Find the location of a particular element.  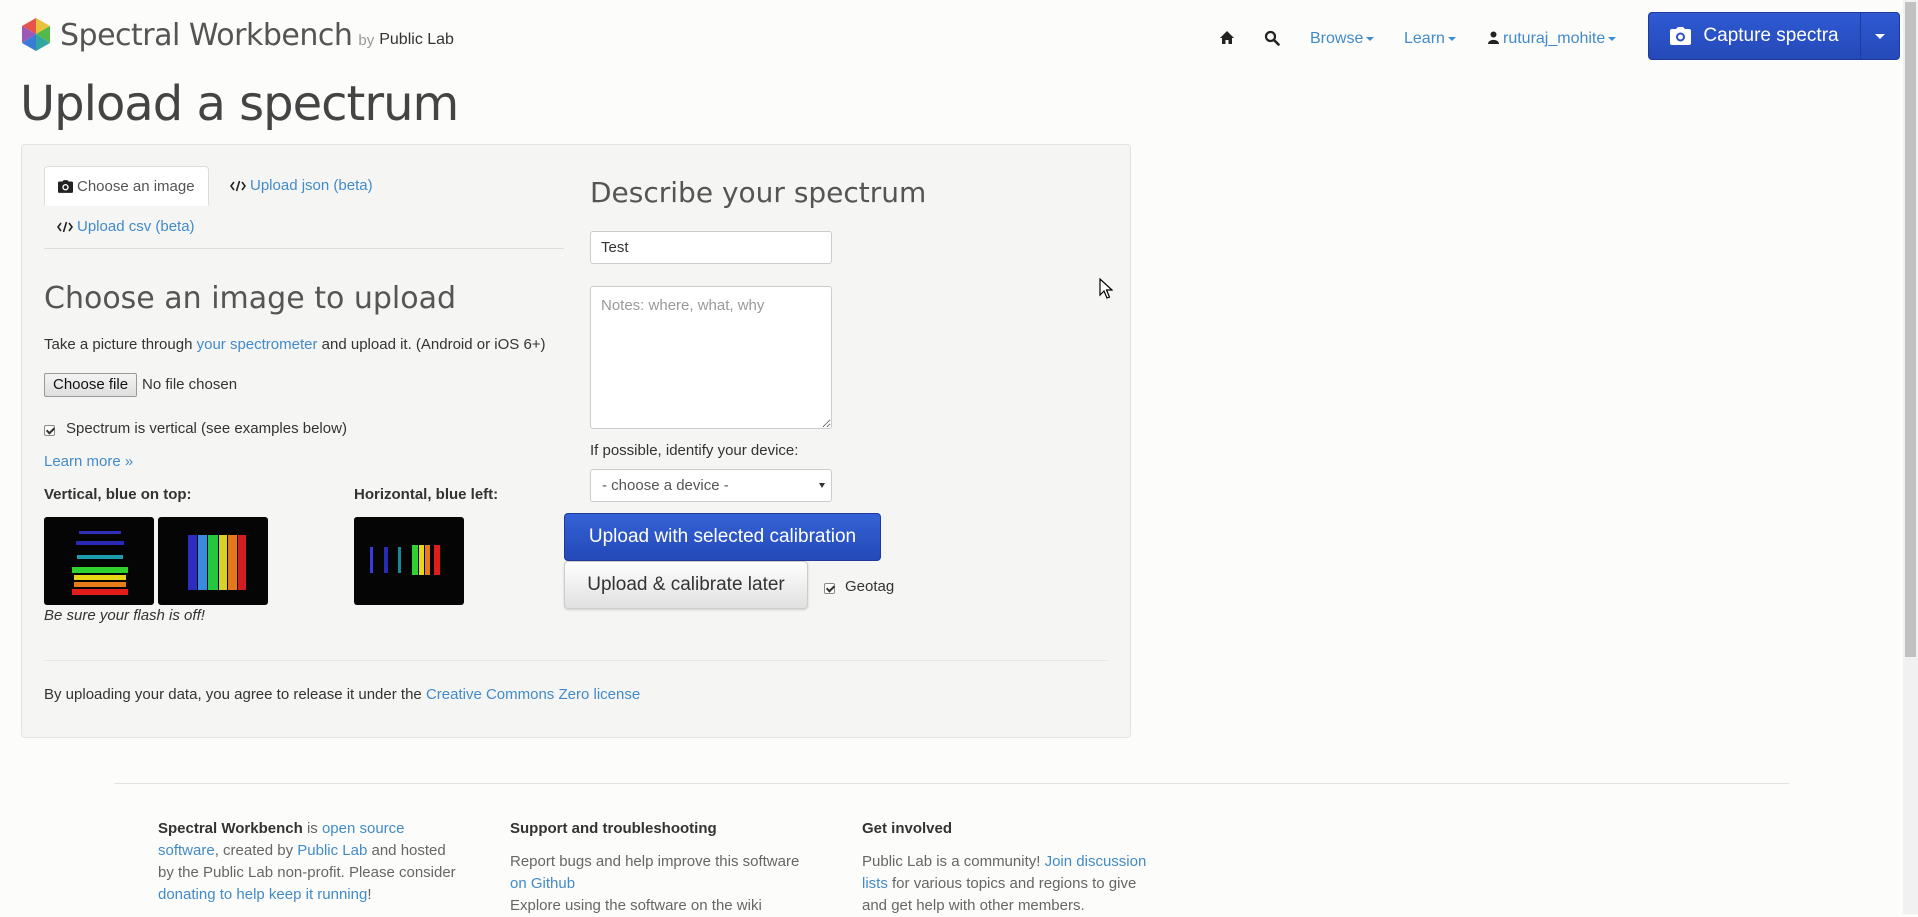

brand-by: by is located at coordinates (366, 40).